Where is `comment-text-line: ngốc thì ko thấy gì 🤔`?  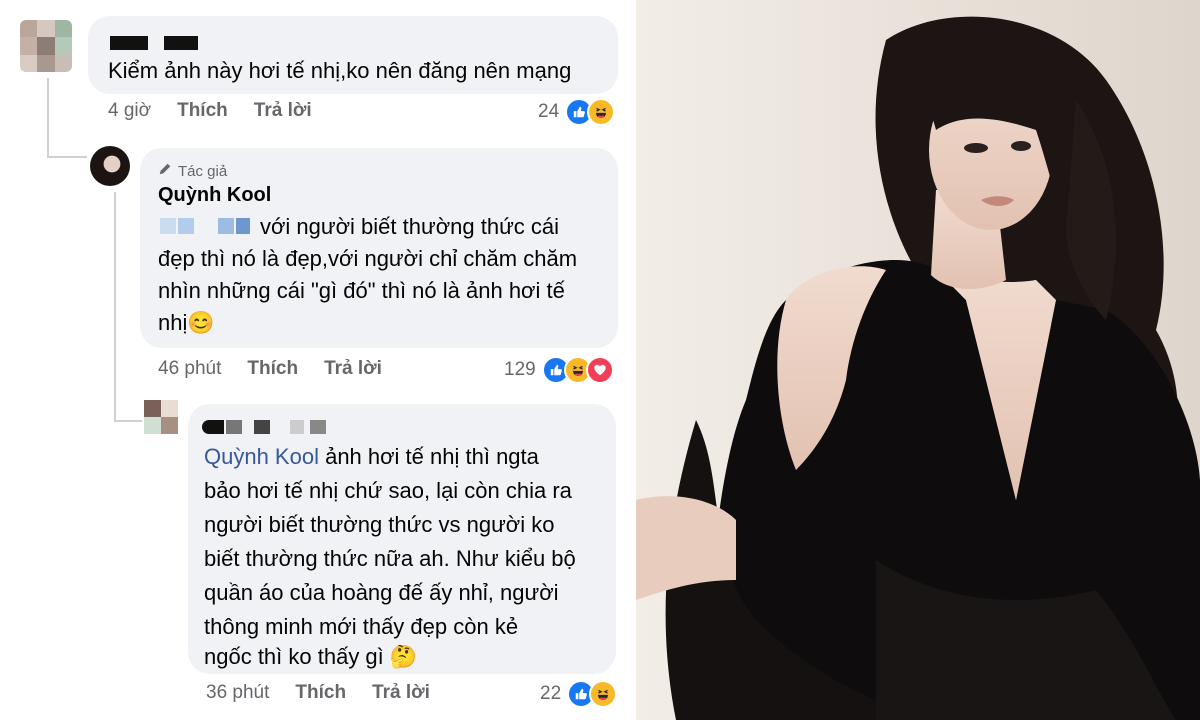 comment-text-line: ngốc thì ko thấy gì 🤔 is located at coordinates (311, 656).